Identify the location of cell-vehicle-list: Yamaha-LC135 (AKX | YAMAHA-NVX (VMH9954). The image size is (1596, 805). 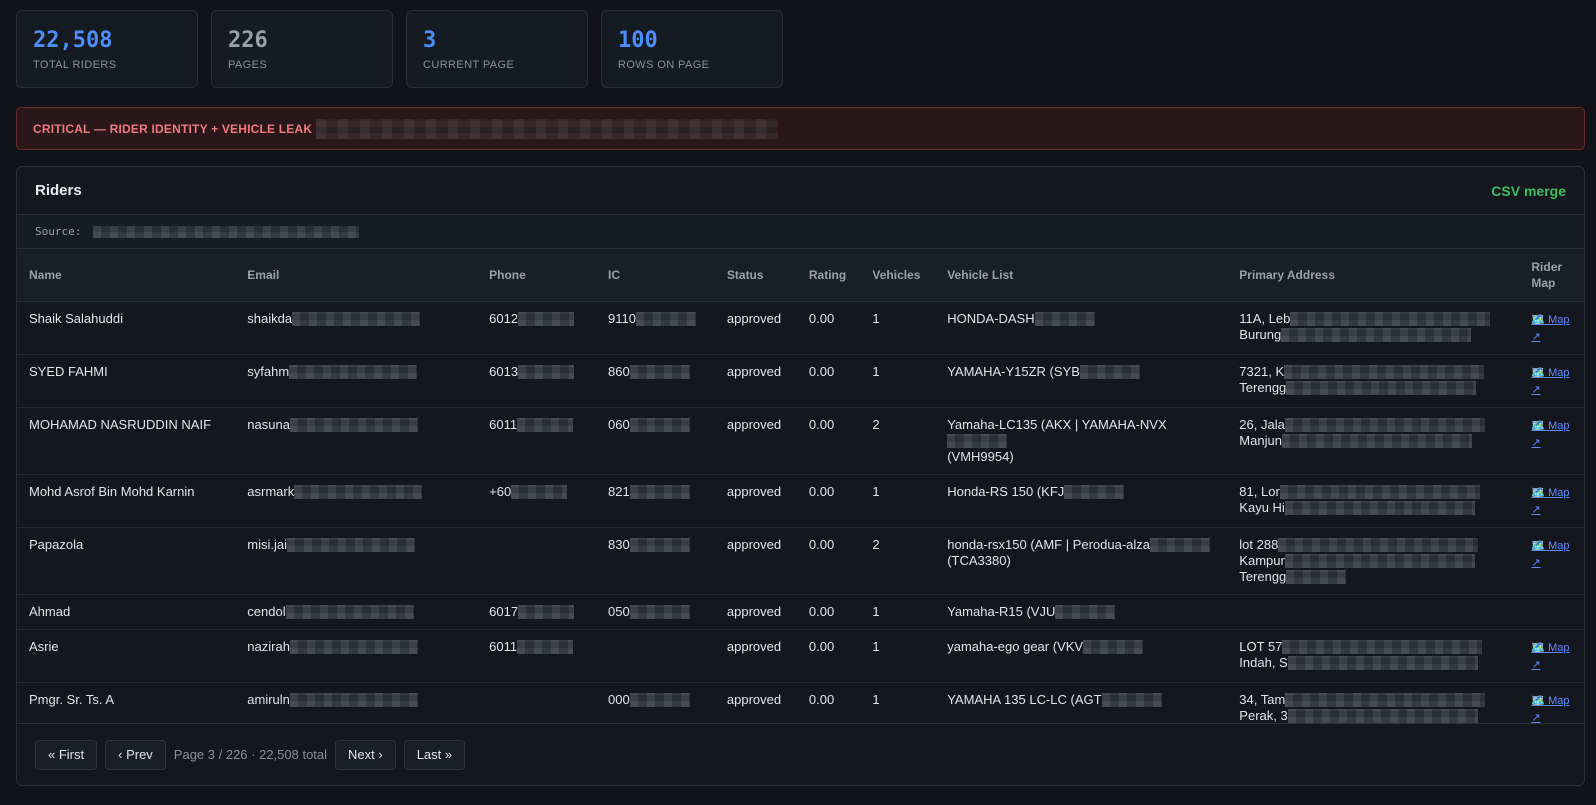
(1081, 441).